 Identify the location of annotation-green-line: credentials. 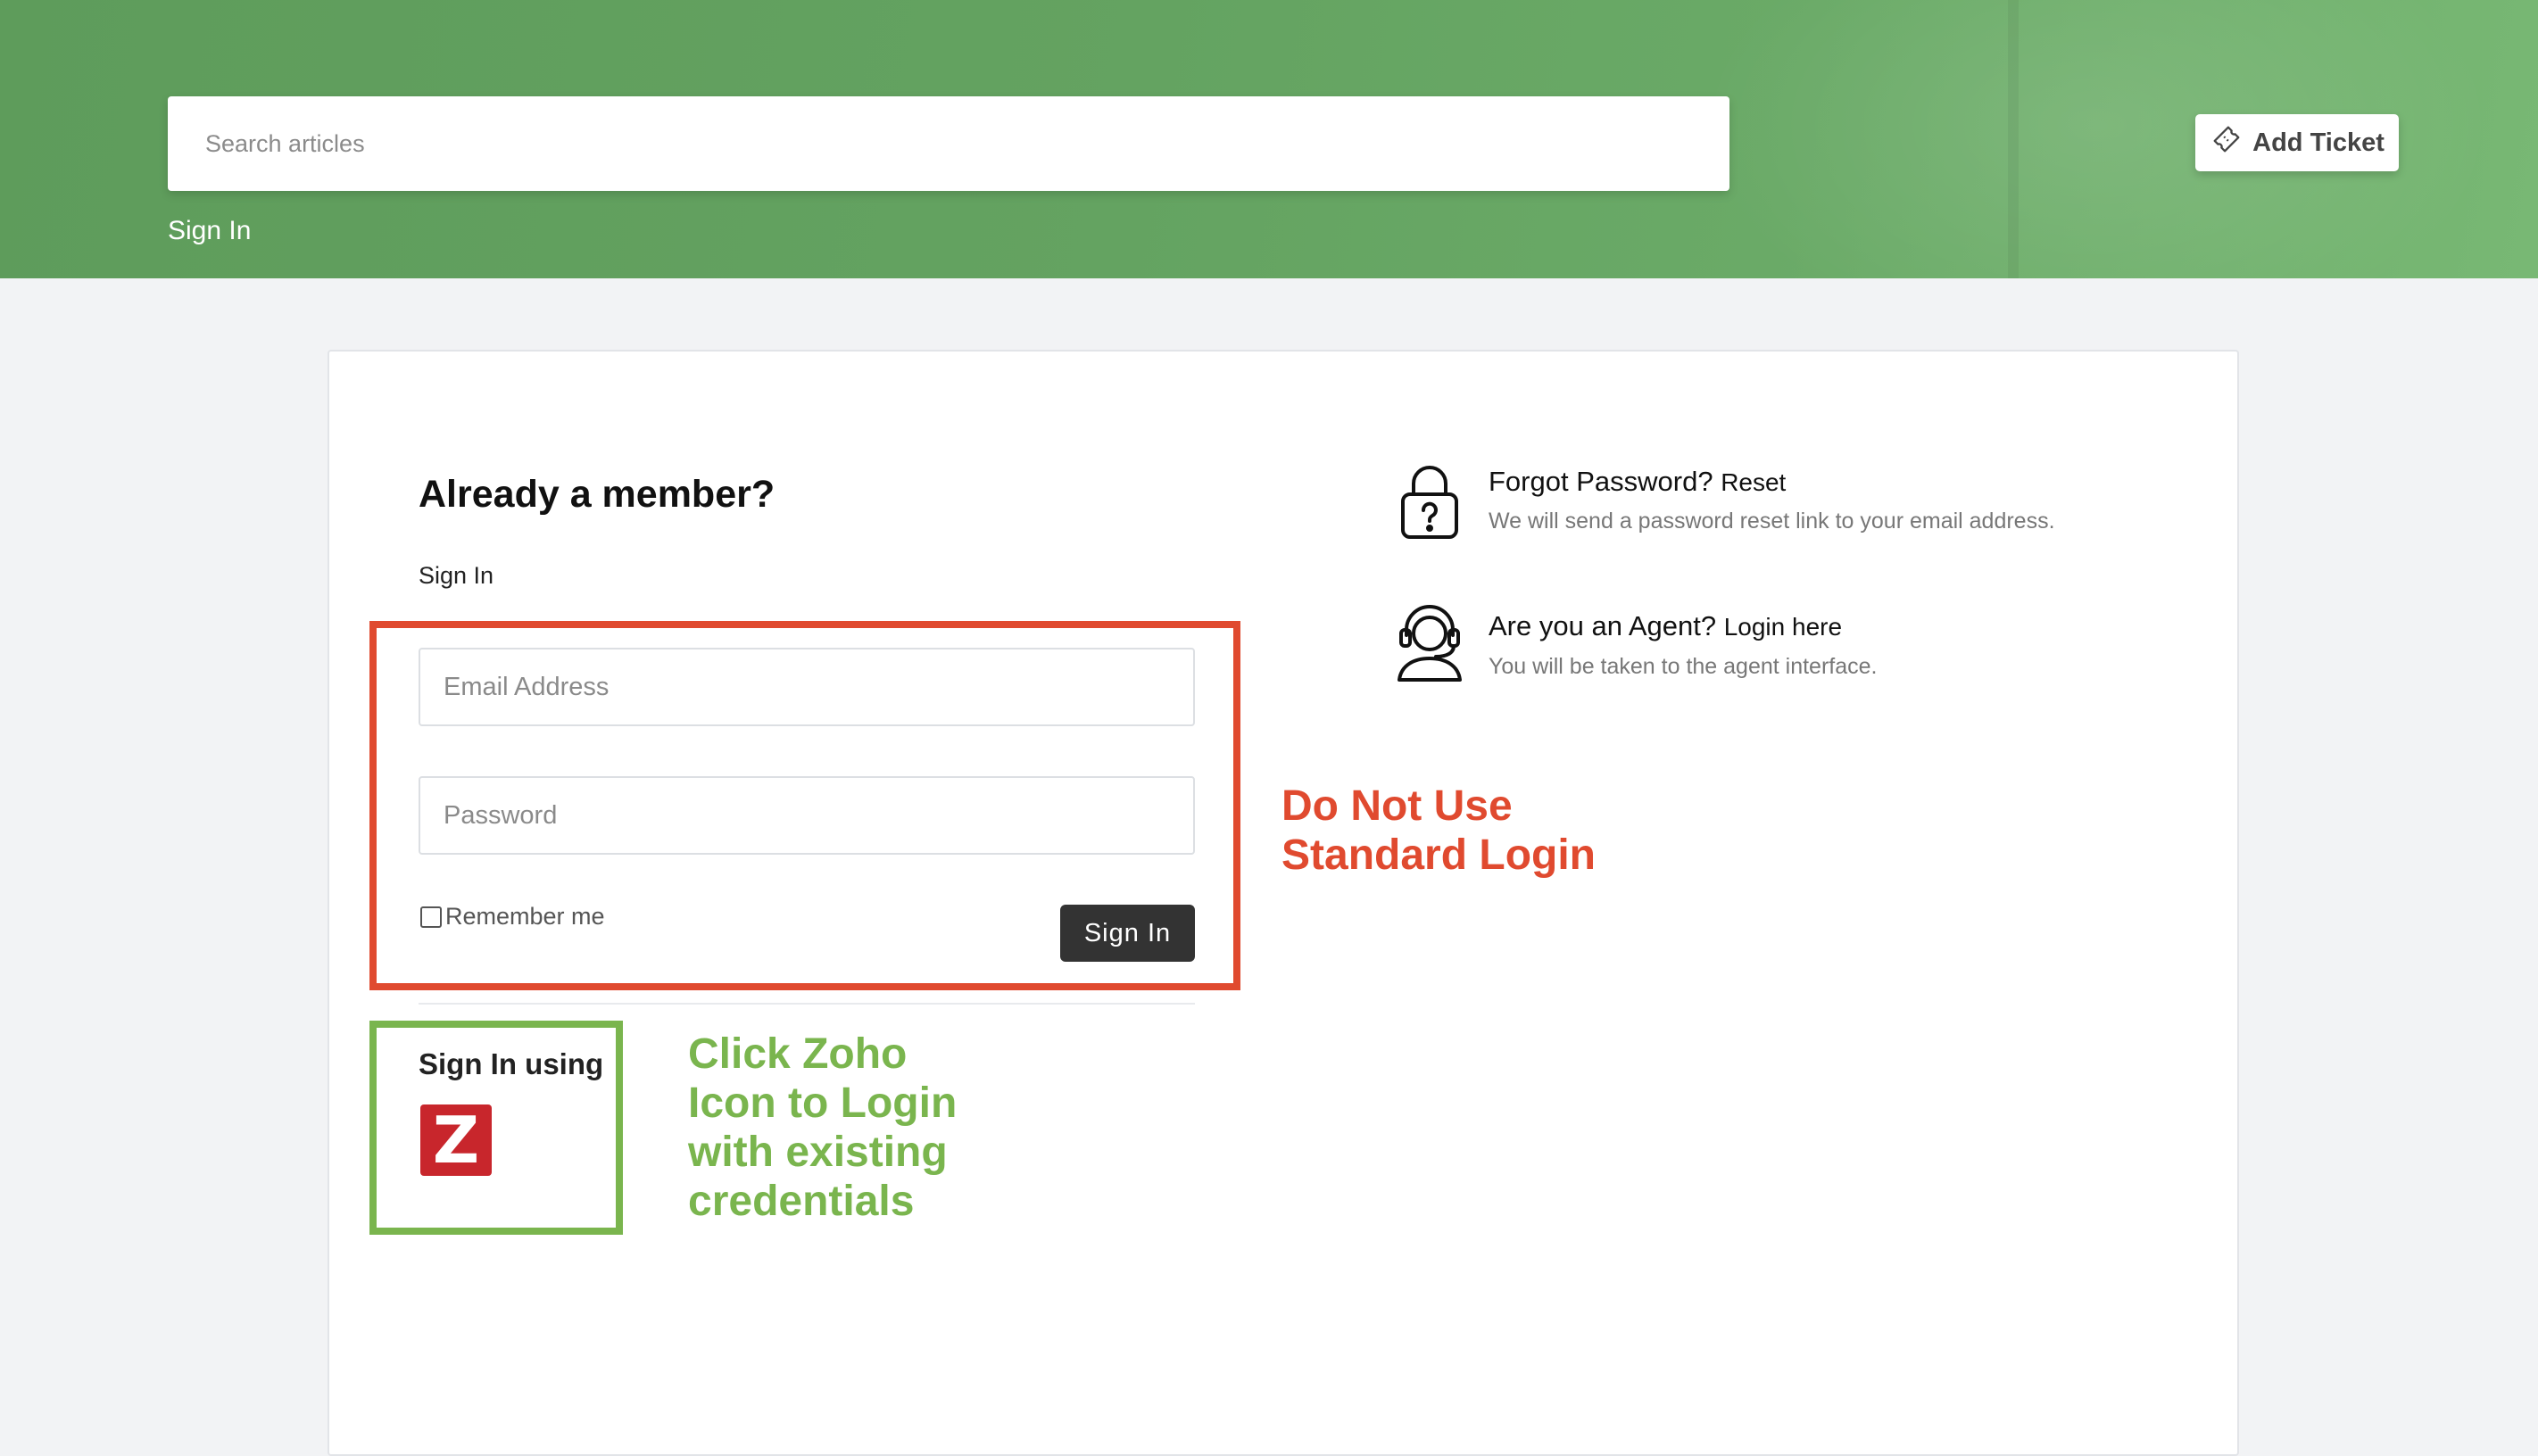
(802, 1201).